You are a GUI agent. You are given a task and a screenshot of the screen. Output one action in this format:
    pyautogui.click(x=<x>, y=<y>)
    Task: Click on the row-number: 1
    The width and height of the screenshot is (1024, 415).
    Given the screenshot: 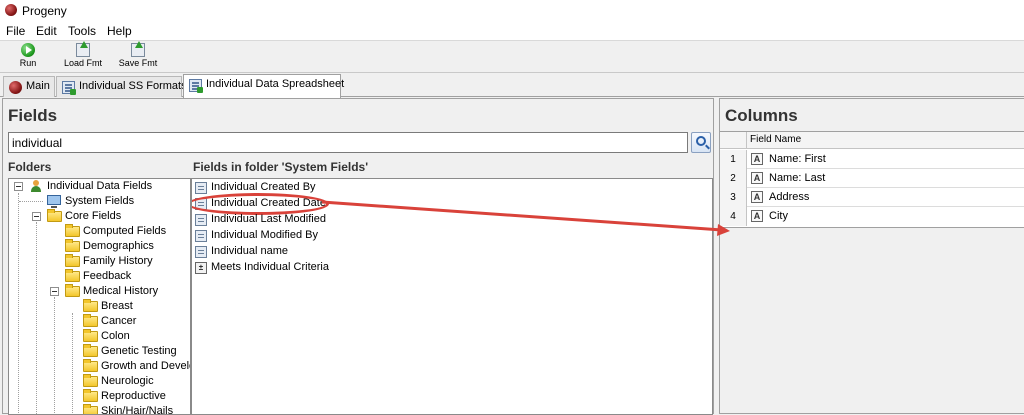 What is the action you would take?
    pyautogui.click(x=733, y=159)
    